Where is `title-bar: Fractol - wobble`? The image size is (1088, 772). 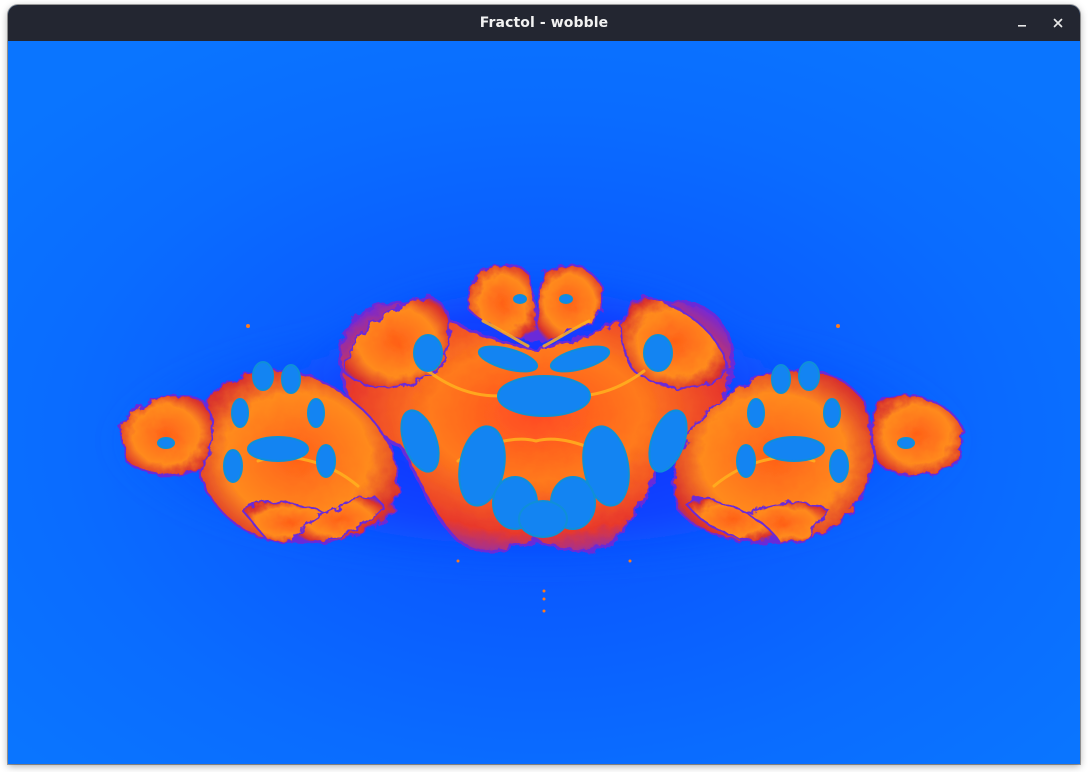 title-bar: Fractol - wobble is located at coordinates (544, 23).